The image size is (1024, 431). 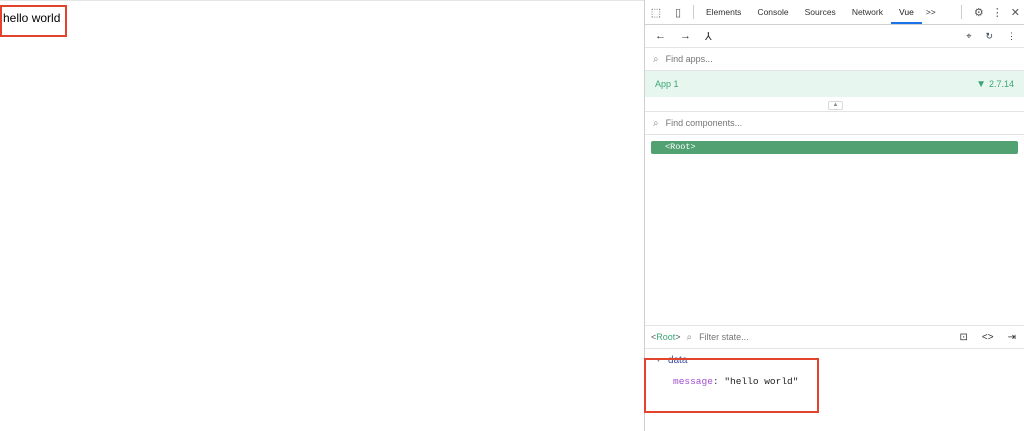 I want to click on app-list-item: App 1 ▼ 2.7.14, so click(x=834, y=84).